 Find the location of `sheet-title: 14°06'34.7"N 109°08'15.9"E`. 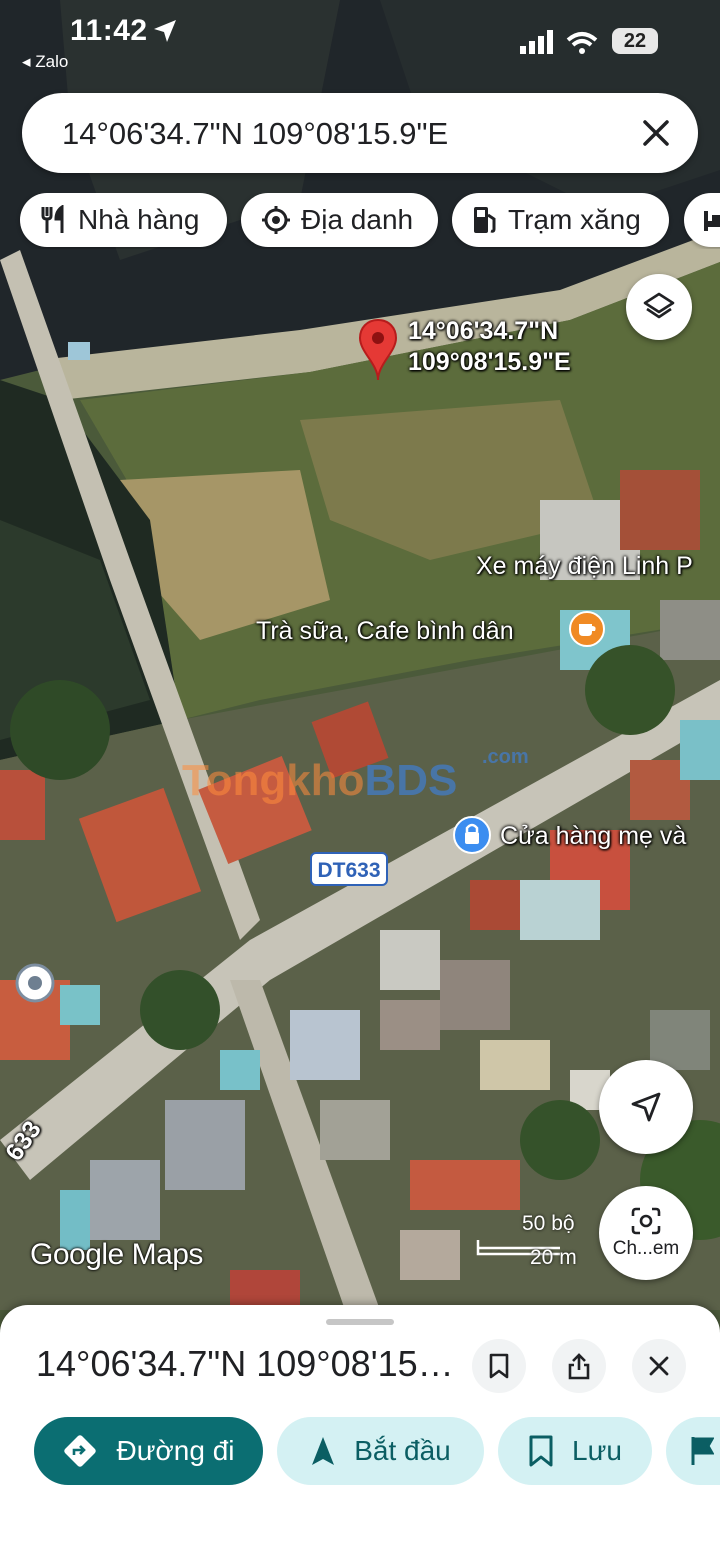

sheet-title: 14°06'34.7"N 109°08'15.9"E is located at coordinates (248, 1363).